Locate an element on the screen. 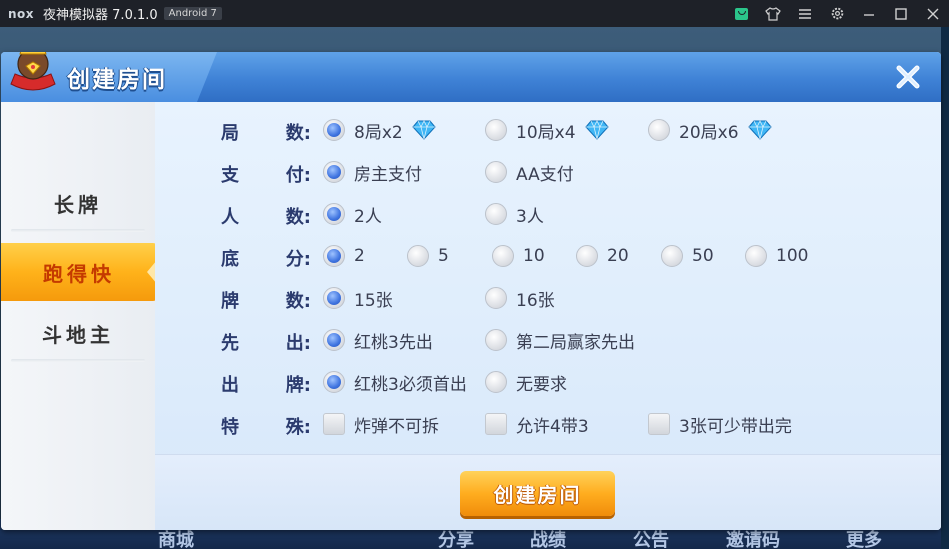  option-label: 无要求 is located at coordinates (541, 384).